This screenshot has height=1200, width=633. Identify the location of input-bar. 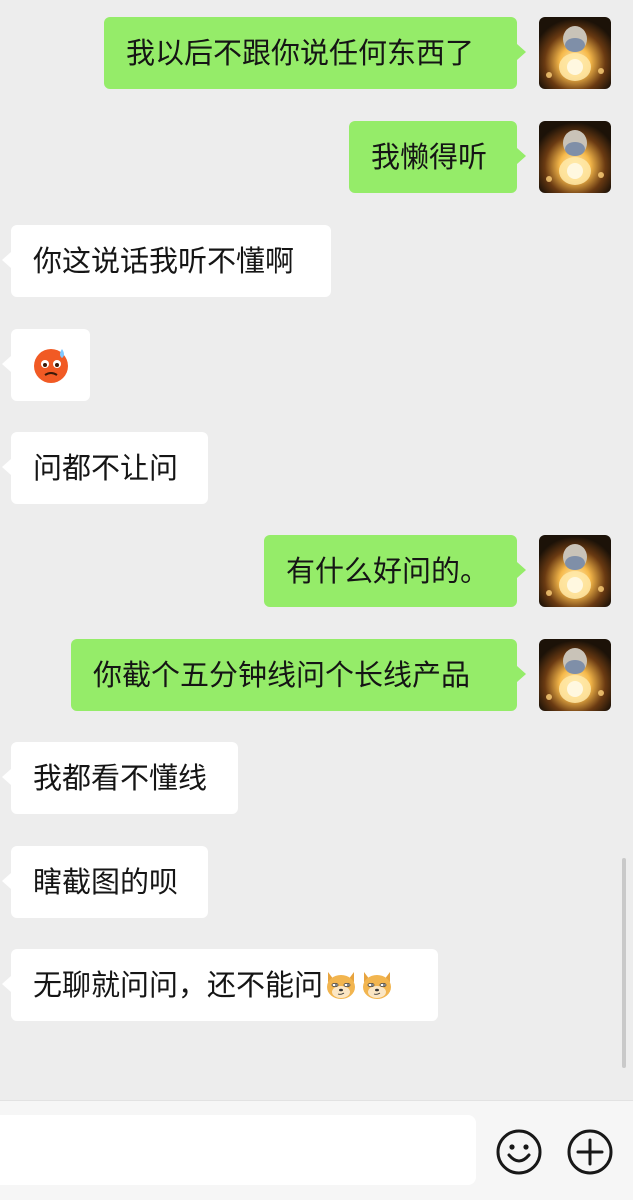
(316, 1150).